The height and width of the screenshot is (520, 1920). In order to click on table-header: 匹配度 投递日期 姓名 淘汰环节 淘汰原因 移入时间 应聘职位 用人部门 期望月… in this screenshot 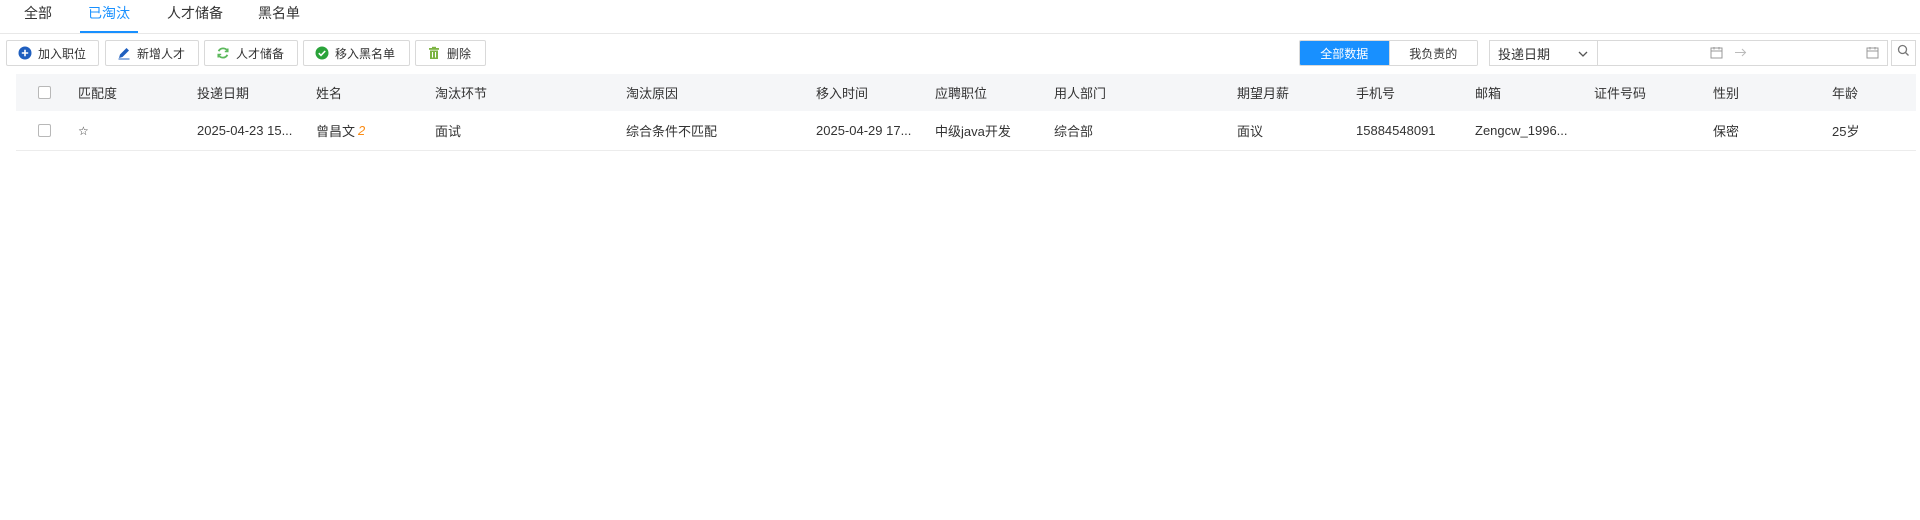, I will do `click(966, 92)`.